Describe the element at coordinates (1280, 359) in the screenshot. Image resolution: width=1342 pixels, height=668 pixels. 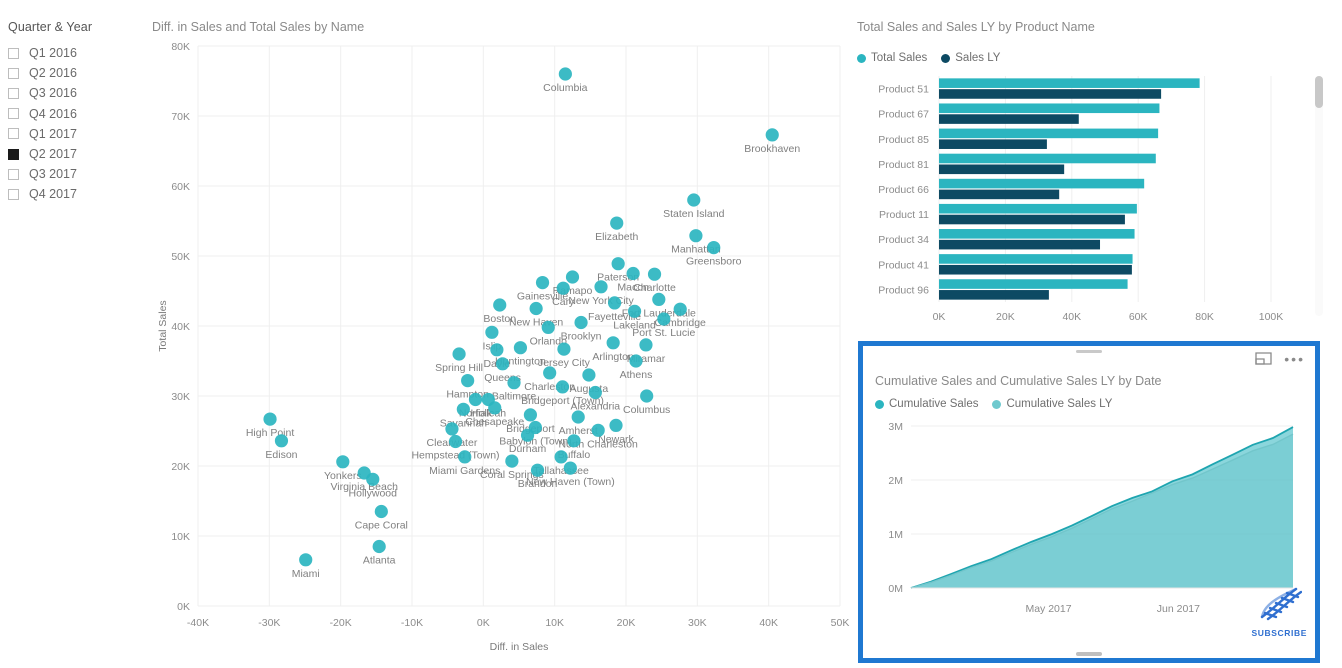
I see `visual-header-icons: •••` at that location.